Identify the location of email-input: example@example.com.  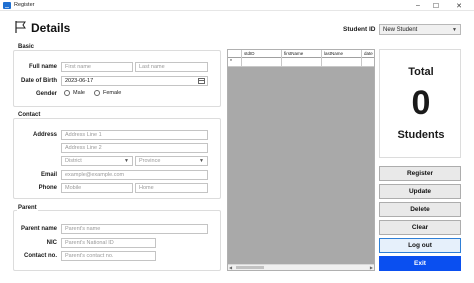
(134, 175).